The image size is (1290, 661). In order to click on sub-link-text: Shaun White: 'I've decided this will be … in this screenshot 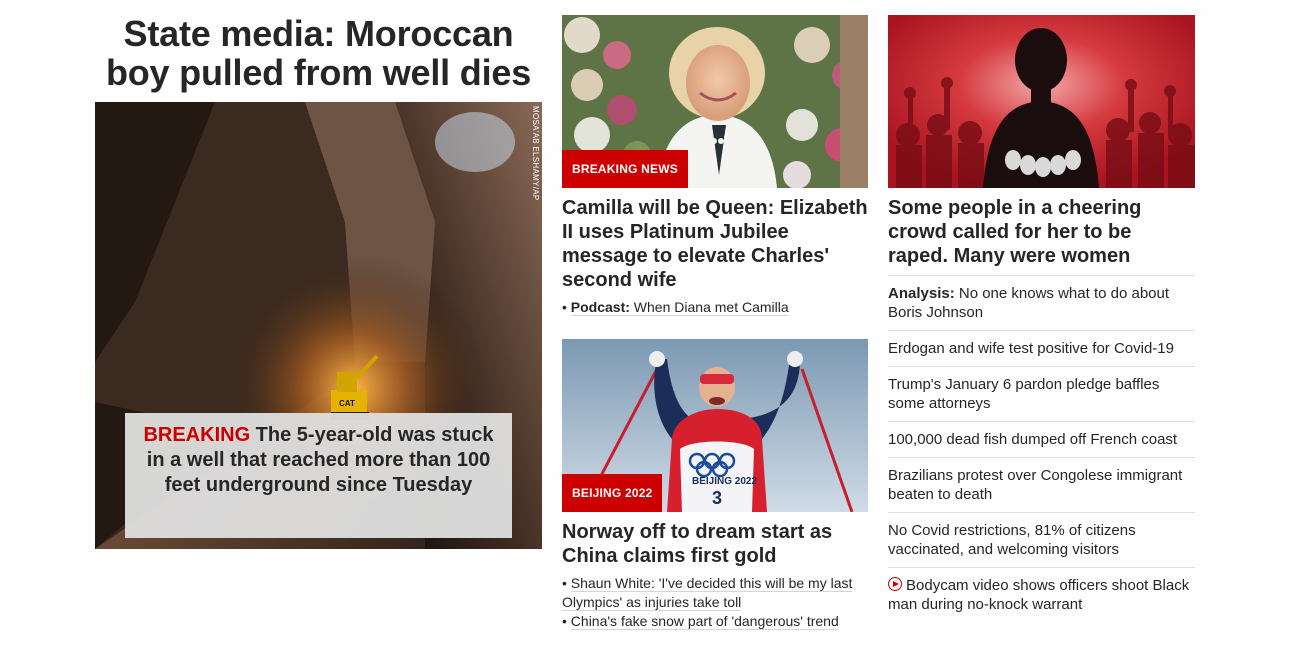, I will do `click(707, 593)`.